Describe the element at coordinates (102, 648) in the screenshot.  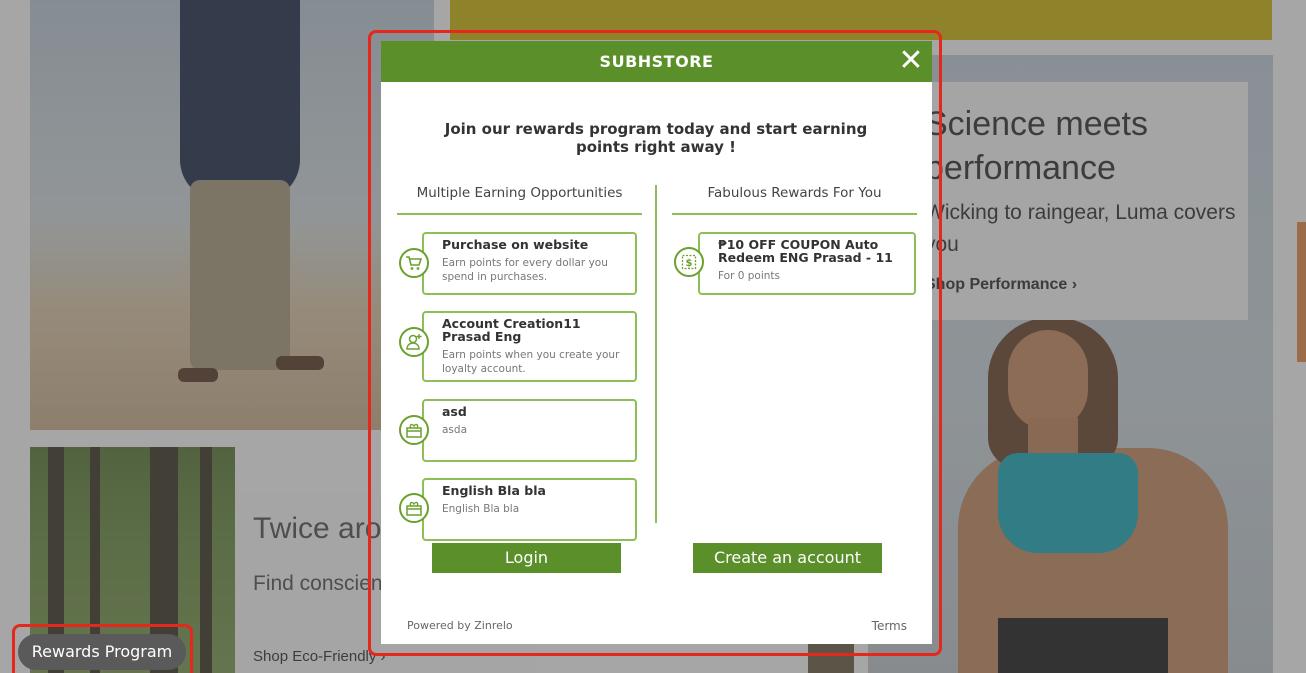
I see `highlight-box-rewards-tab` at that location.